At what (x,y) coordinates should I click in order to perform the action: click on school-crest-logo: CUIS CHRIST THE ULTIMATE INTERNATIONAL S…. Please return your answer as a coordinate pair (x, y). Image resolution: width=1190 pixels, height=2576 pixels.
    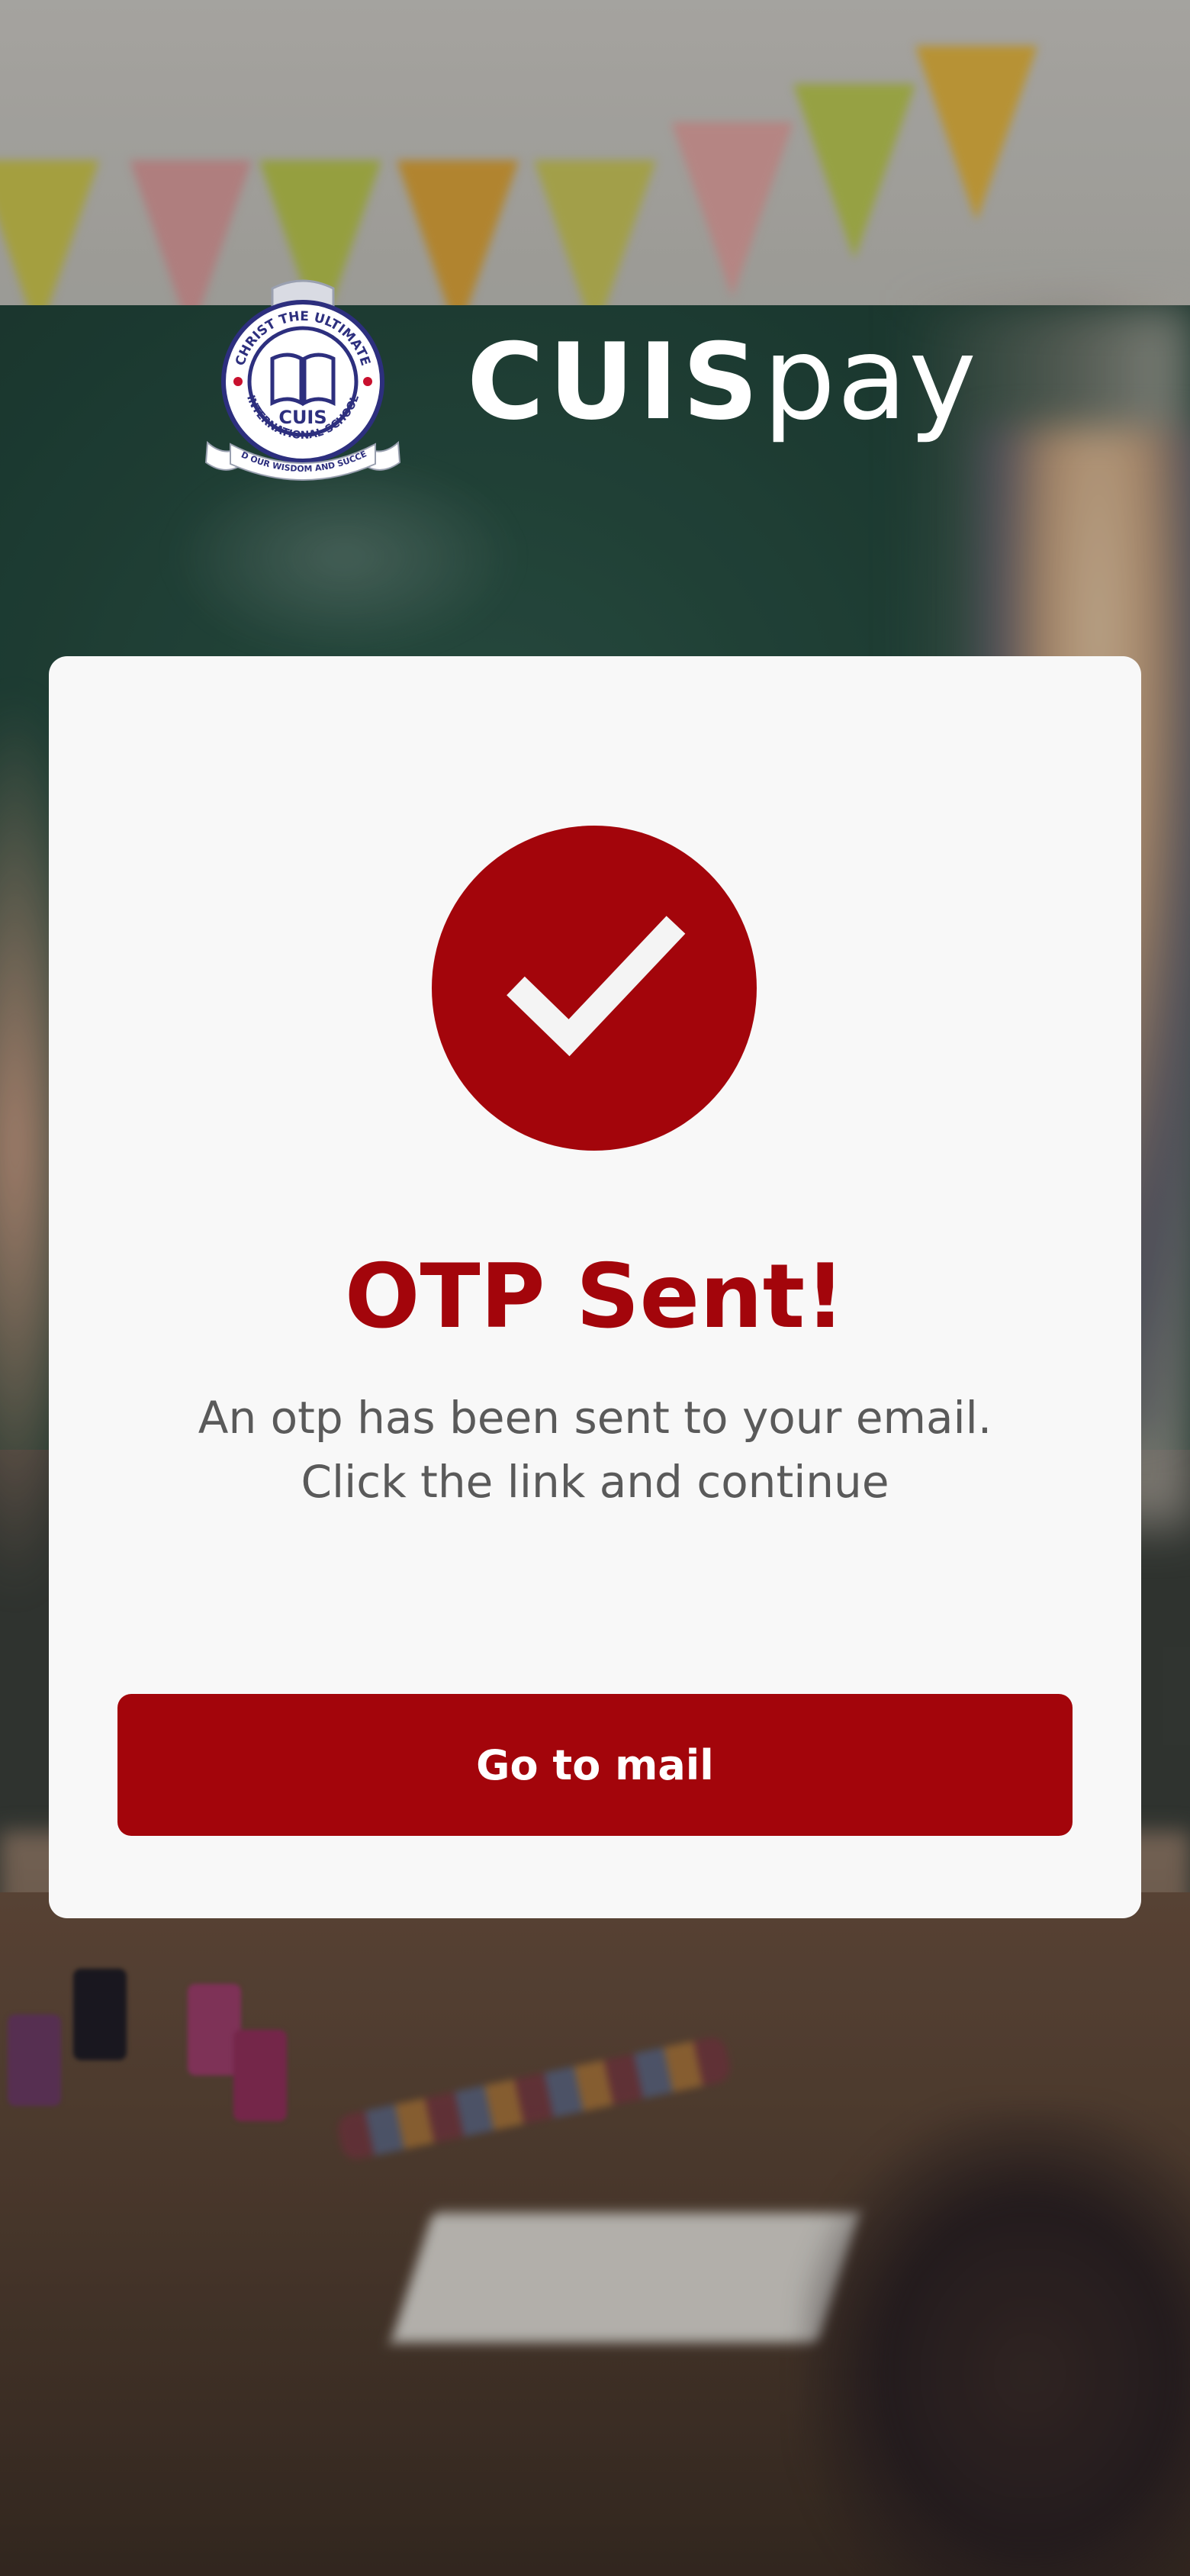
    Looking at the image, I should click on (300, 374).